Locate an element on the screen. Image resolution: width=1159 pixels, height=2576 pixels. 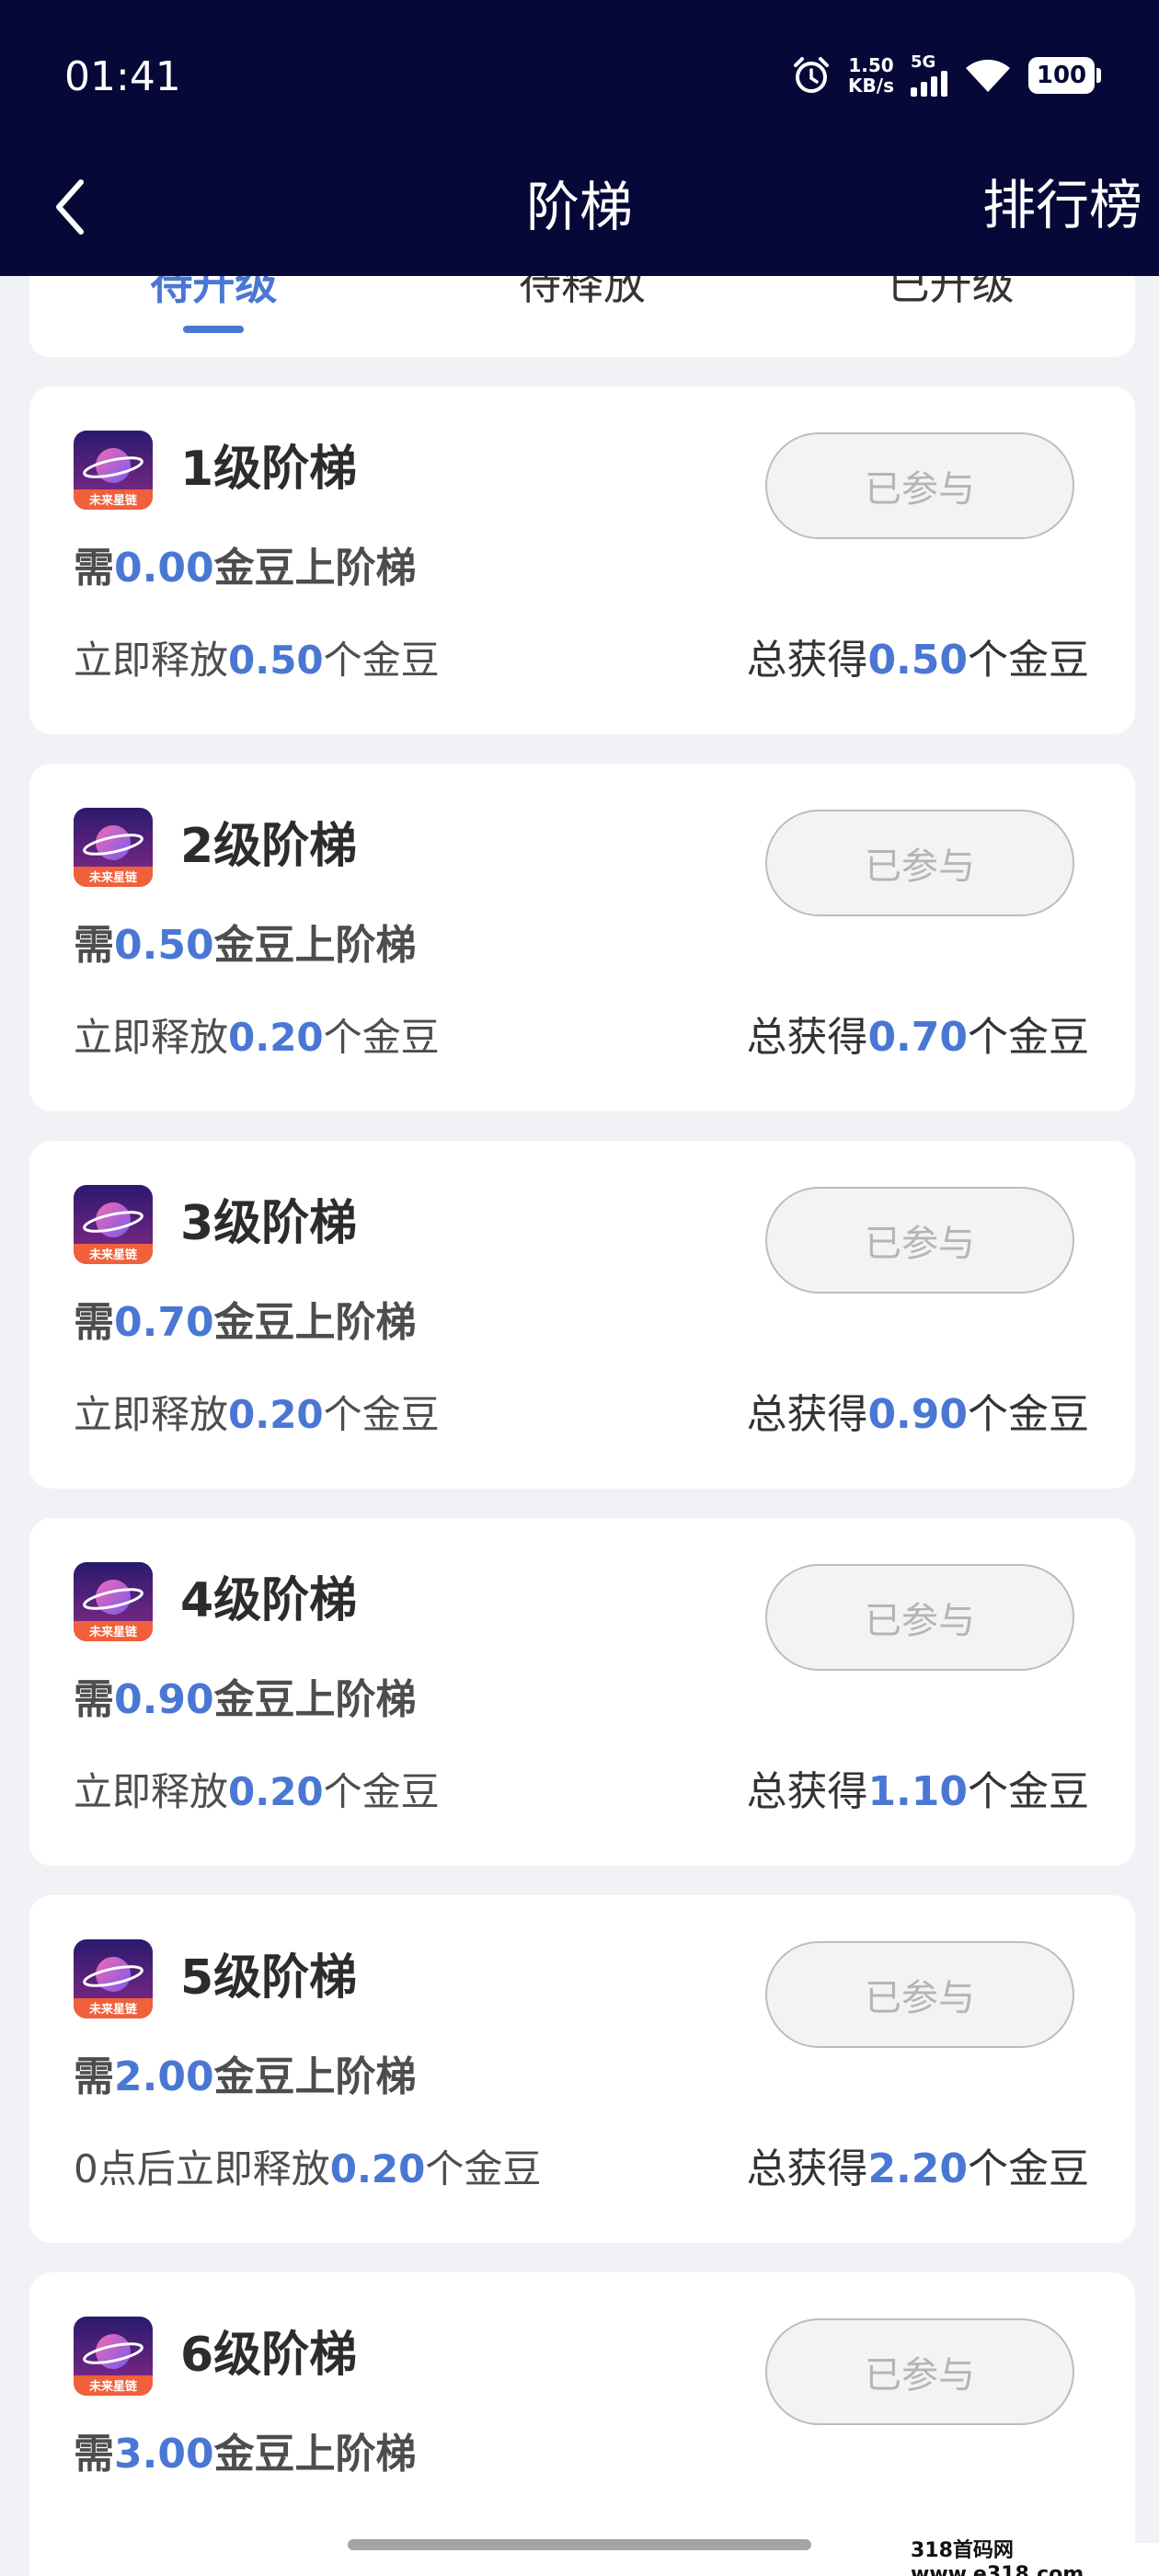
requirement-value: 0.70 is located at coordinates (164, 1322).